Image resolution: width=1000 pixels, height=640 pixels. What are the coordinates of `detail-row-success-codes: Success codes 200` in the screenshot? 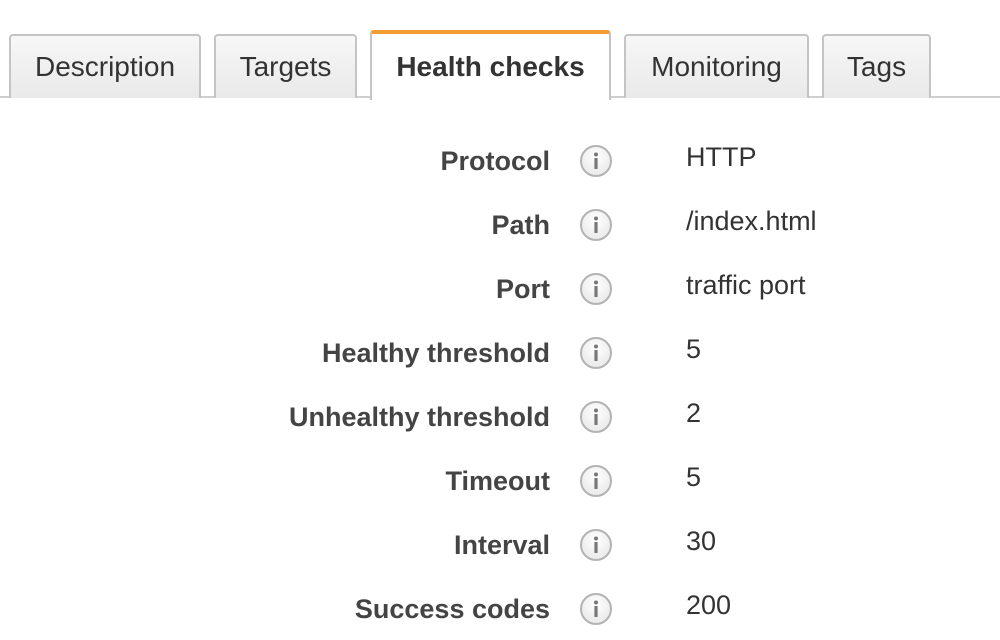 It's located at (500, 609).